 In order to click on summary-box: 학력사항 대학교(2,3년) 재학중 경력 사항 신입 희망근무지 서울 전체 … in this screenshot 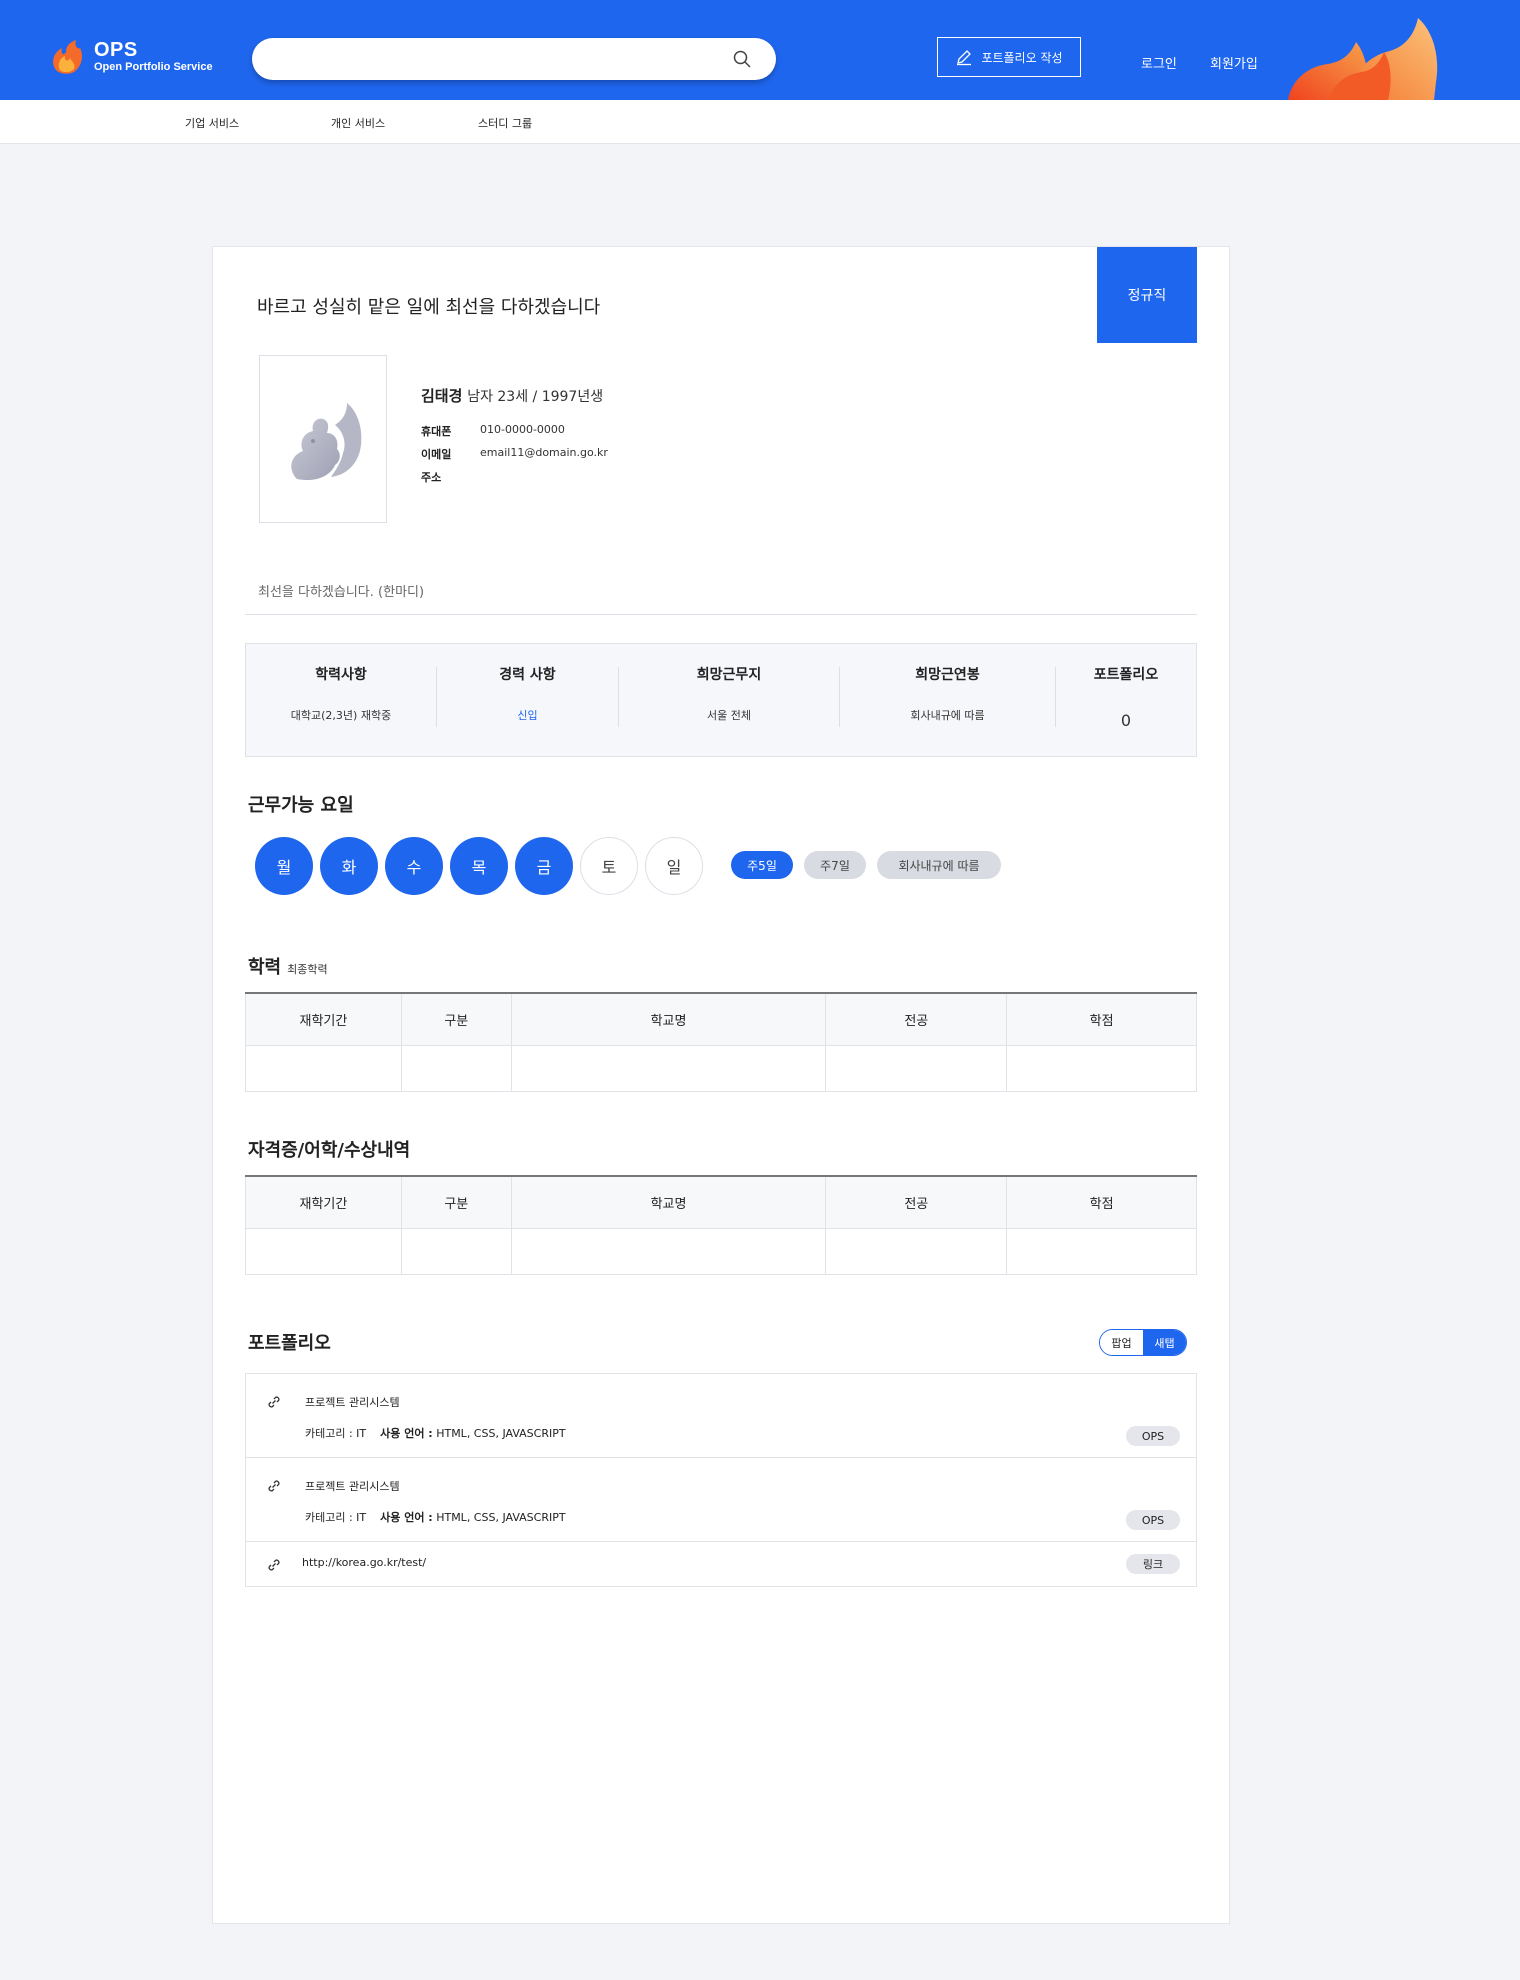, I will do `click(721, 700)`.